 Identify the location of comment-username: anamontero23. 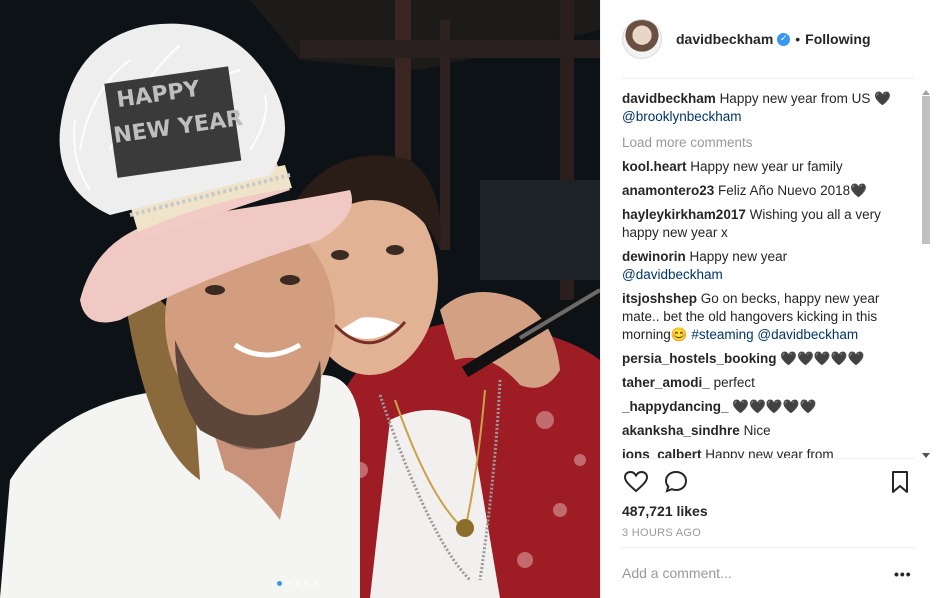
(668, 190).